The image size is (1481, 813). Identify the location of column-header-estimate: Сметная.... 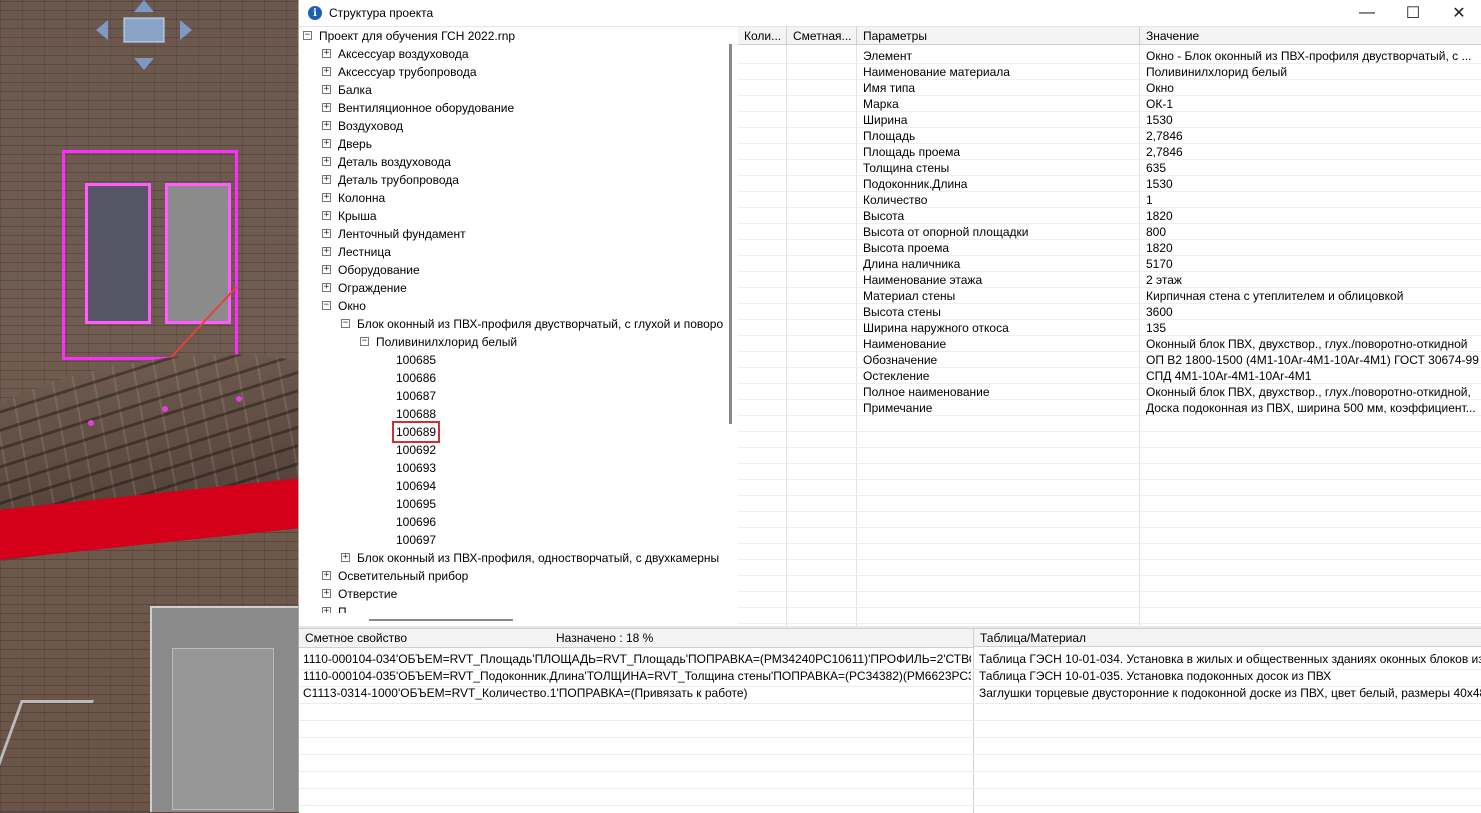
(822, 36).